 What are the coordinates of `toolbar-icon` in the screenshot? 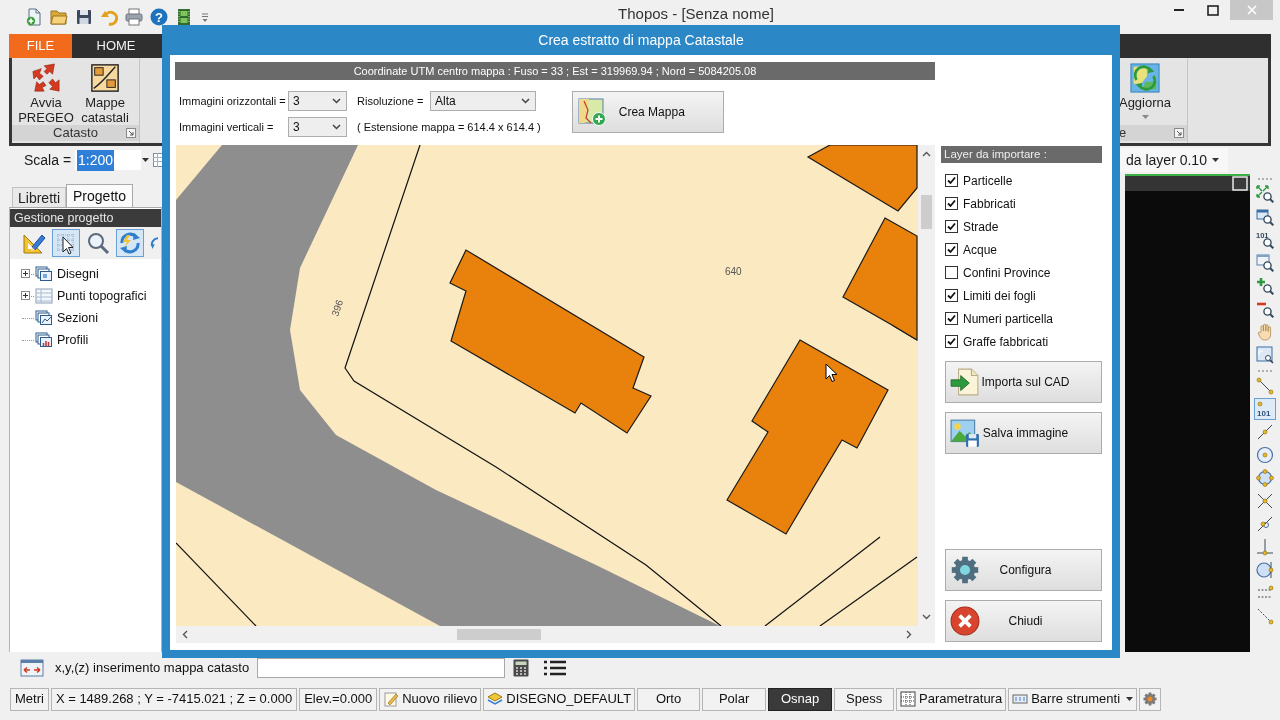 It's located at (1020, 699).